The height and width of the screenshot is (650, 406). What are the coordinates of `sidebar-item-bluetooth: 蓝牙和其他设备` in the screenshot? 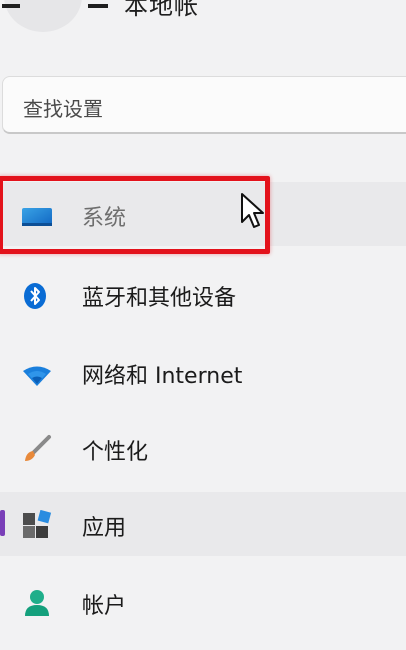 It's located at (203, 294).